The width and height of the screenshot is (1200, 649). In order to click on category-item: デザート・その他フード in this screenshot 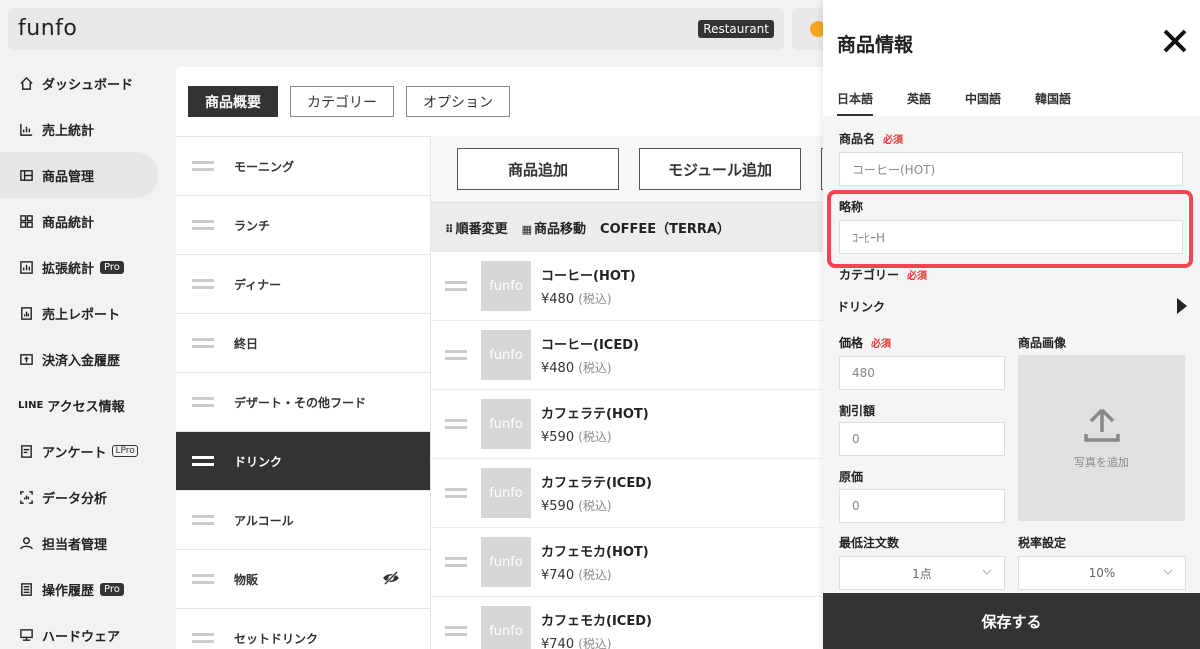, I will do `click(303, 402)`.